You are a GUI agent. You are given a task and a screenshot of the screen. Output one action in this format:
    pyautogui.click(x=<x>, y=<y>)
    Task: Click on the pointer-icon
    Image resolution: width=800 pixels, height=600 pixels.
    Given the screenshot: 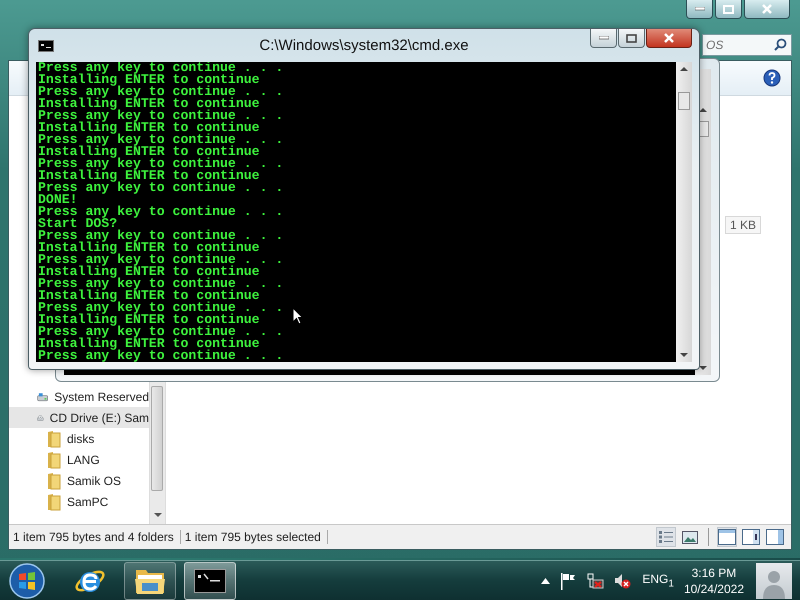 What is the action you would take?
    pyautogui.click(x=297, y=316)
    